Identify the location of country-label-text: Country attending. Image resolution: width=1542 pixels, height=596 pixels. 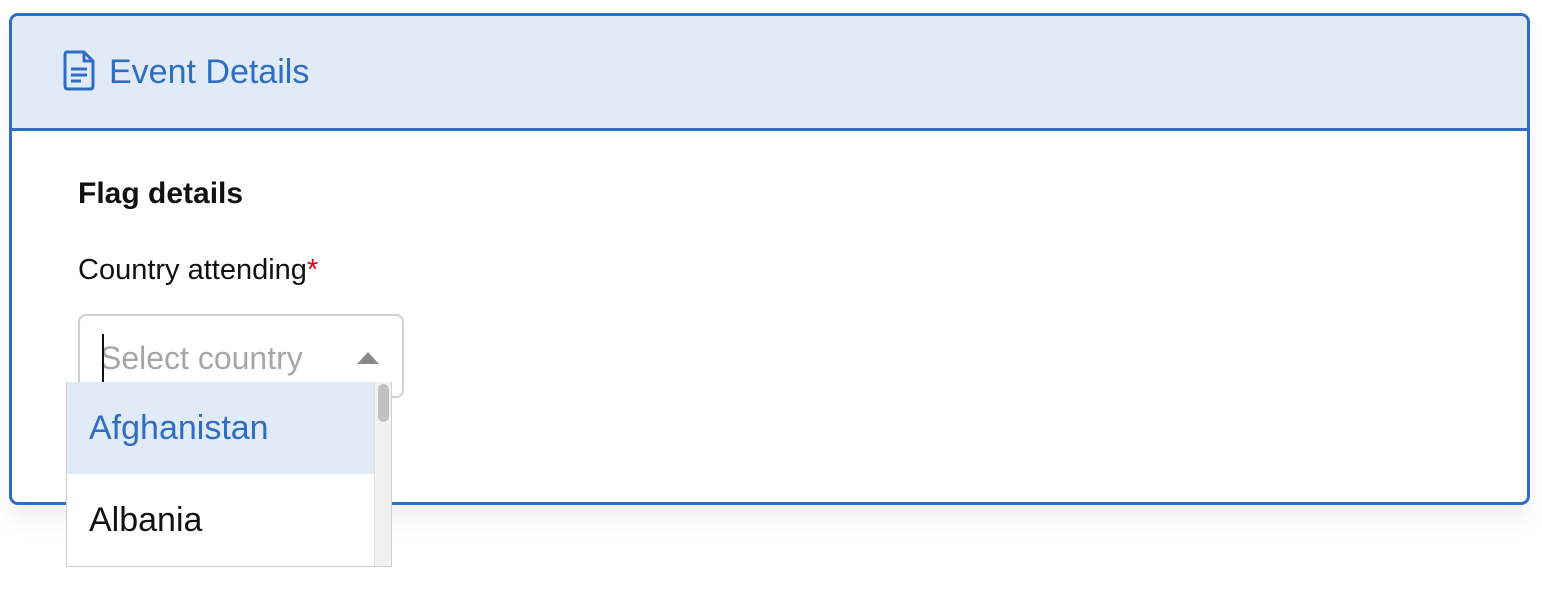
(192, 270).